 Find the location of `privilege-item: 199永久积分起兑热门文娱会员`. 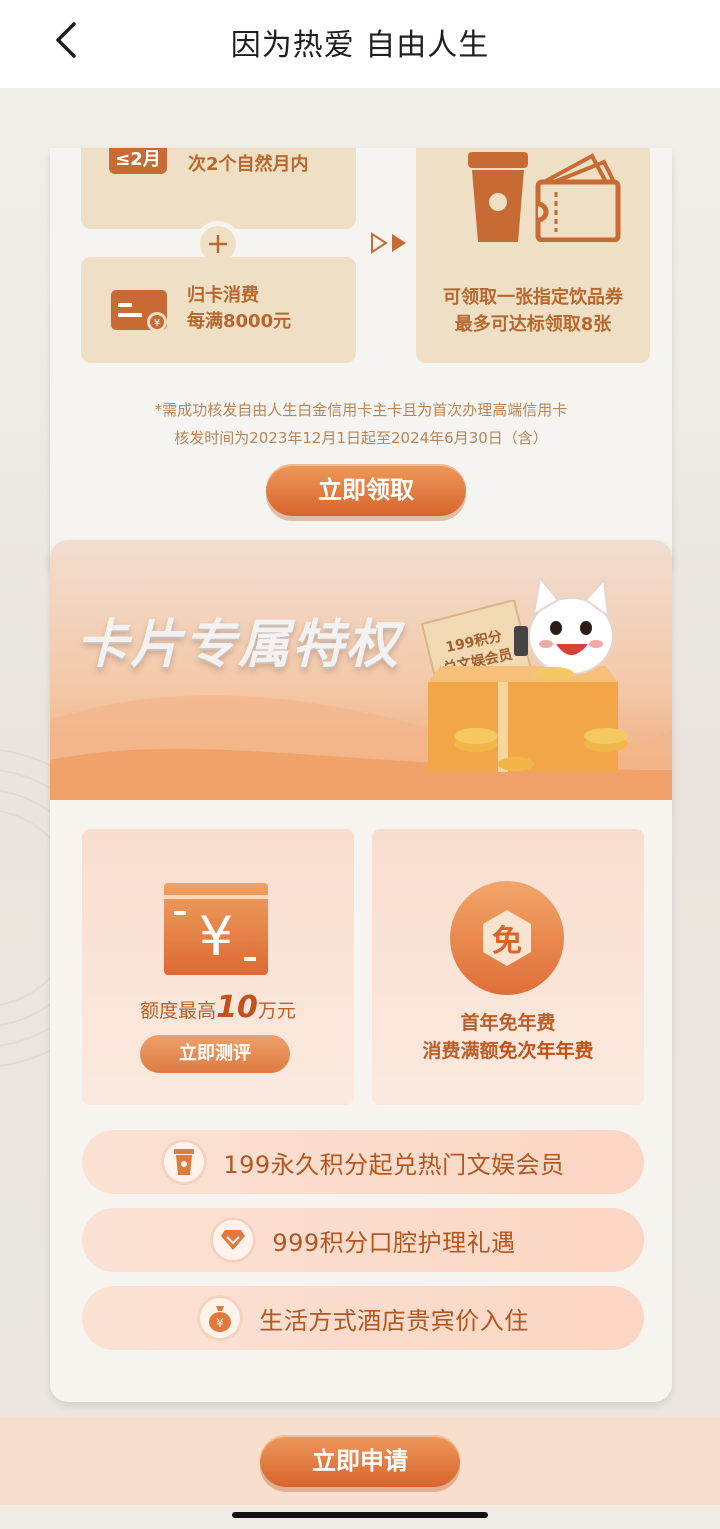

privilege-item: 199永久积分起兑热门文娱会员 is located at coordinates (363, 1162).